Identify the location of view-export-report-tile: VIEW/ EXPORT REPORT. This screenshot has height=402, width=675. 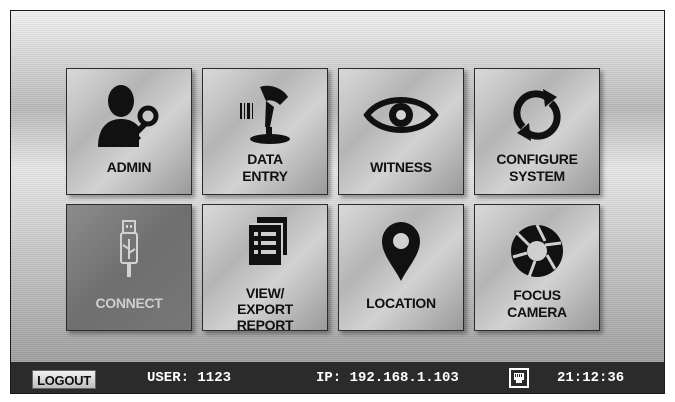
(265, 268).